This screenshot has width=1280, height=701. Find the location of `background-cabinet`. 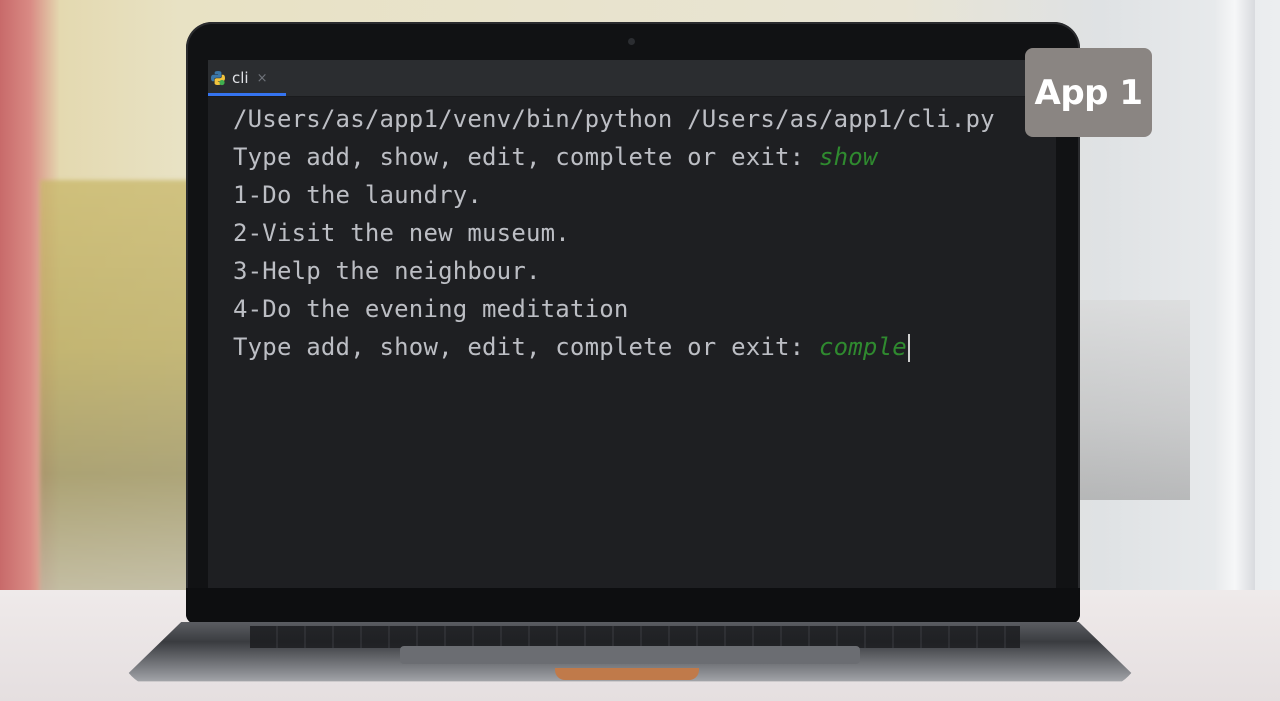

background-cabinet is located at coordinates (1135, 400).